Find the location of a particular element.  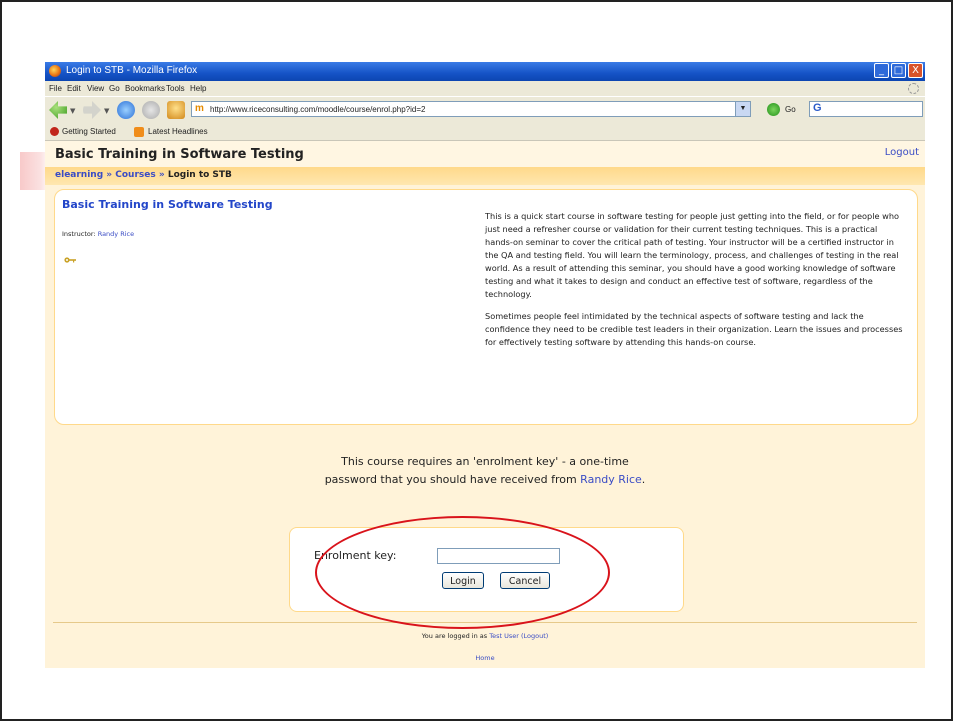

instructor-link: Randy Rice is located at coordinates (116, 234).